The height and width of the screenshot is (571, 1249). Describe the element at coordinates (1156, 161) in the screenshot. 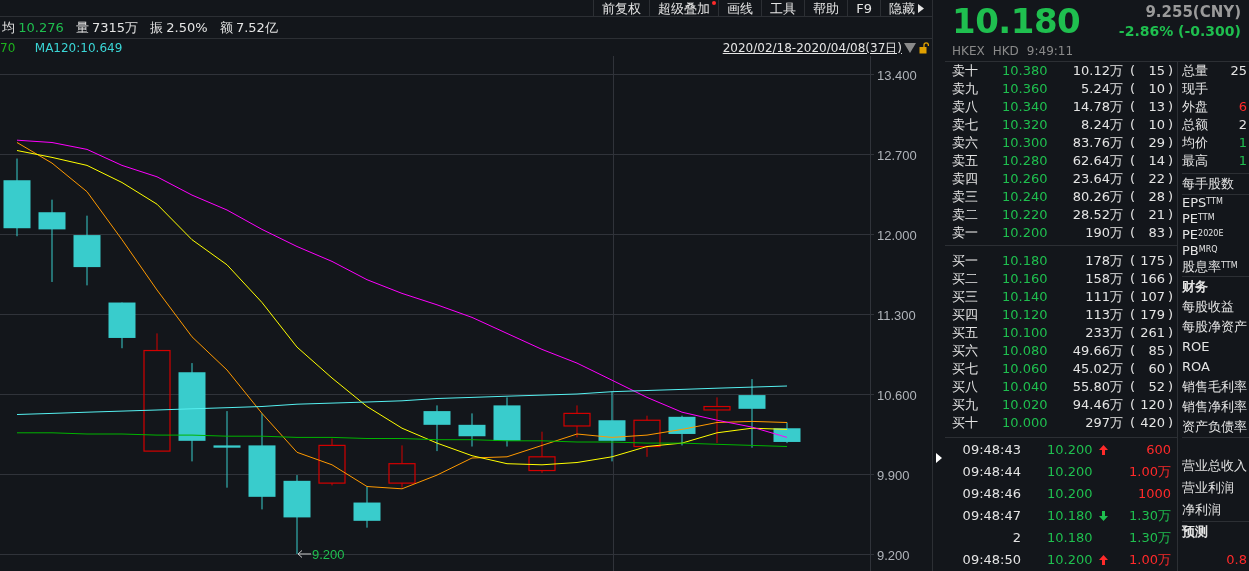

I see `order-count: 14` at that location.